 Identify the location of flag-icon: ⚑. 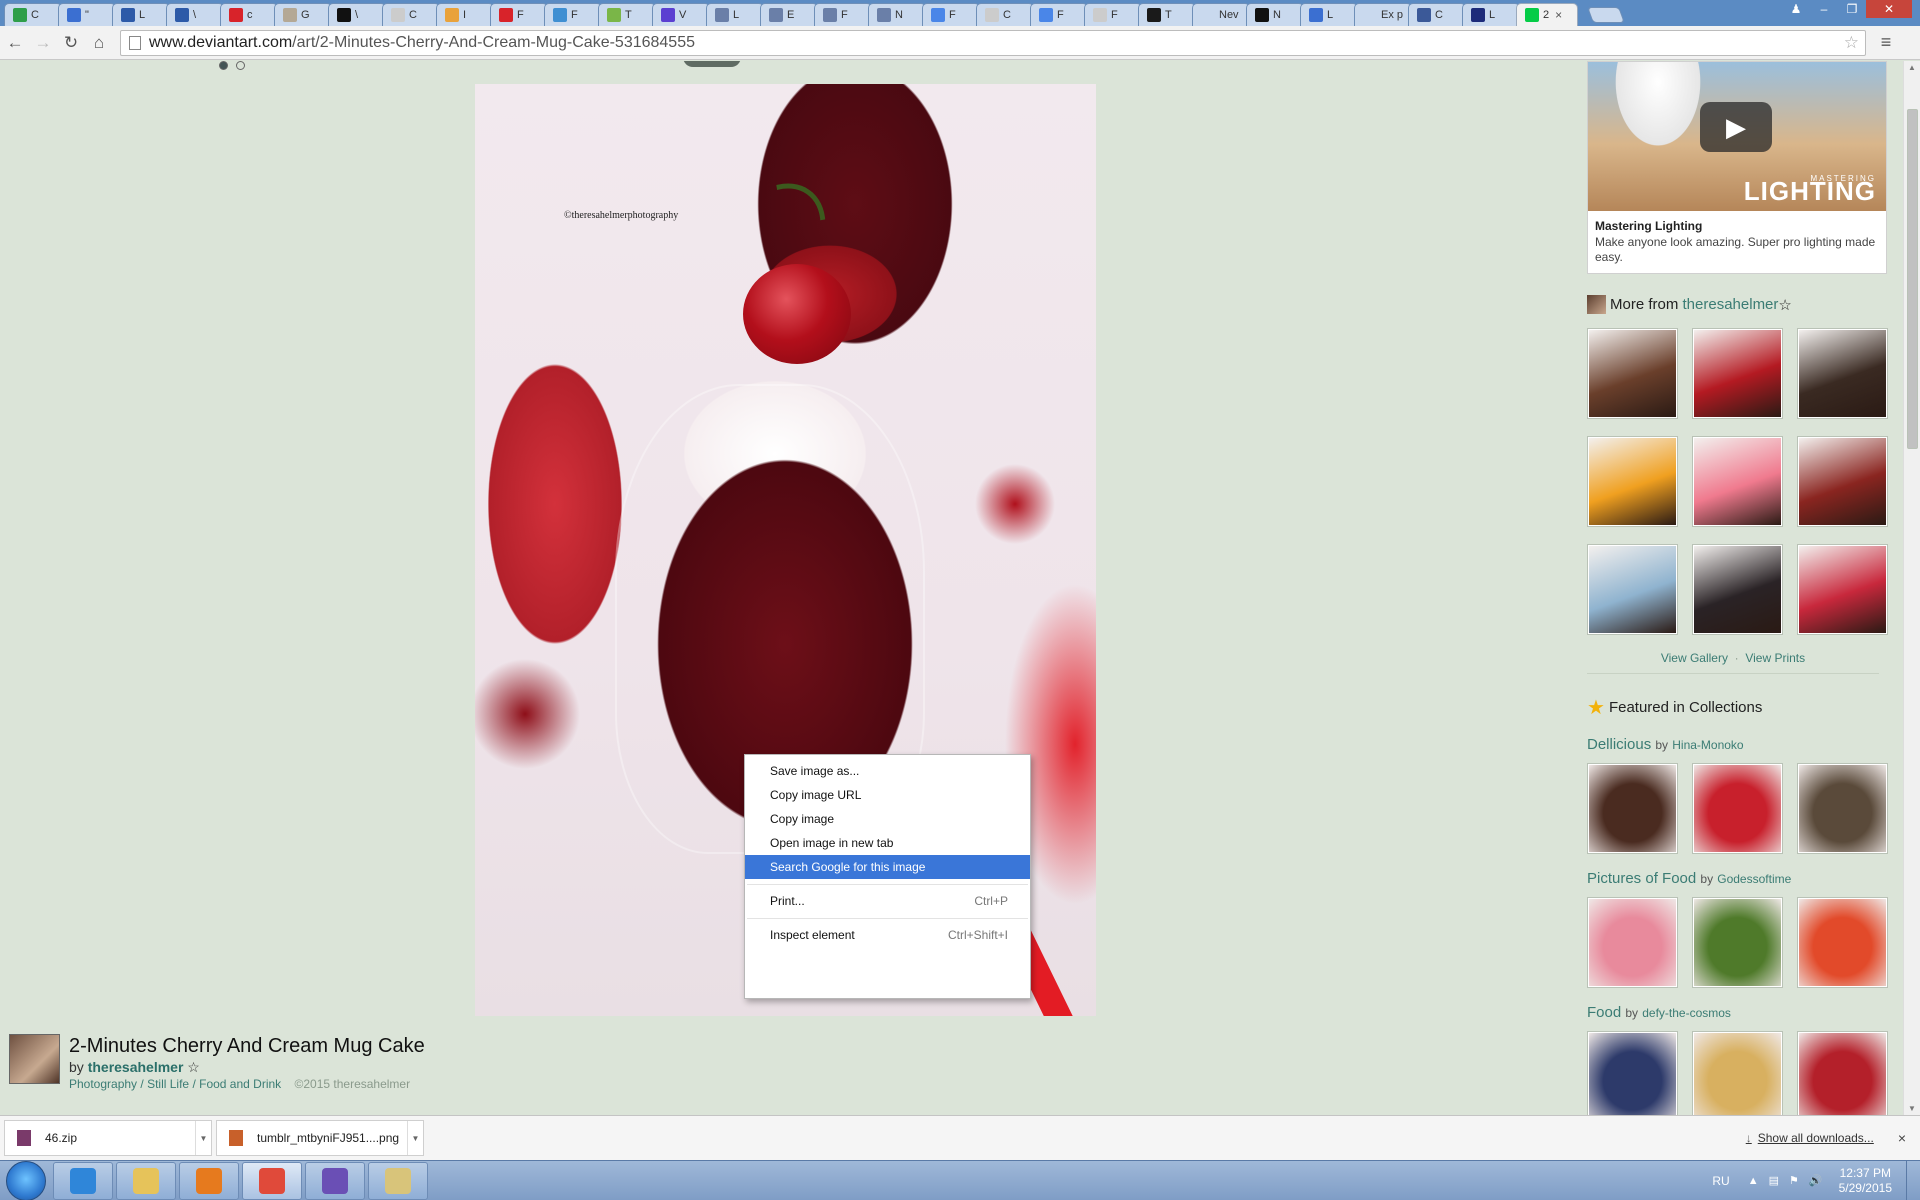
(1794, 1180).